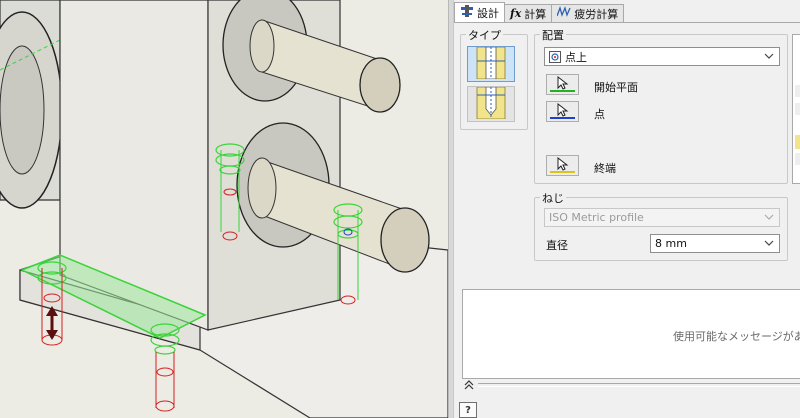 The height and width of the screenshot is (418, 800). I want to click on tab-design: 設計, so click(479, 12).